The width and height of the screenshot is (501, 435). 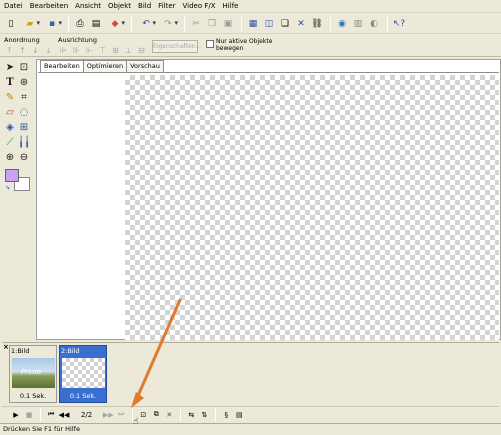 I want to click on mouse-cursor-icon: ☝, so click(x=136, y=422).